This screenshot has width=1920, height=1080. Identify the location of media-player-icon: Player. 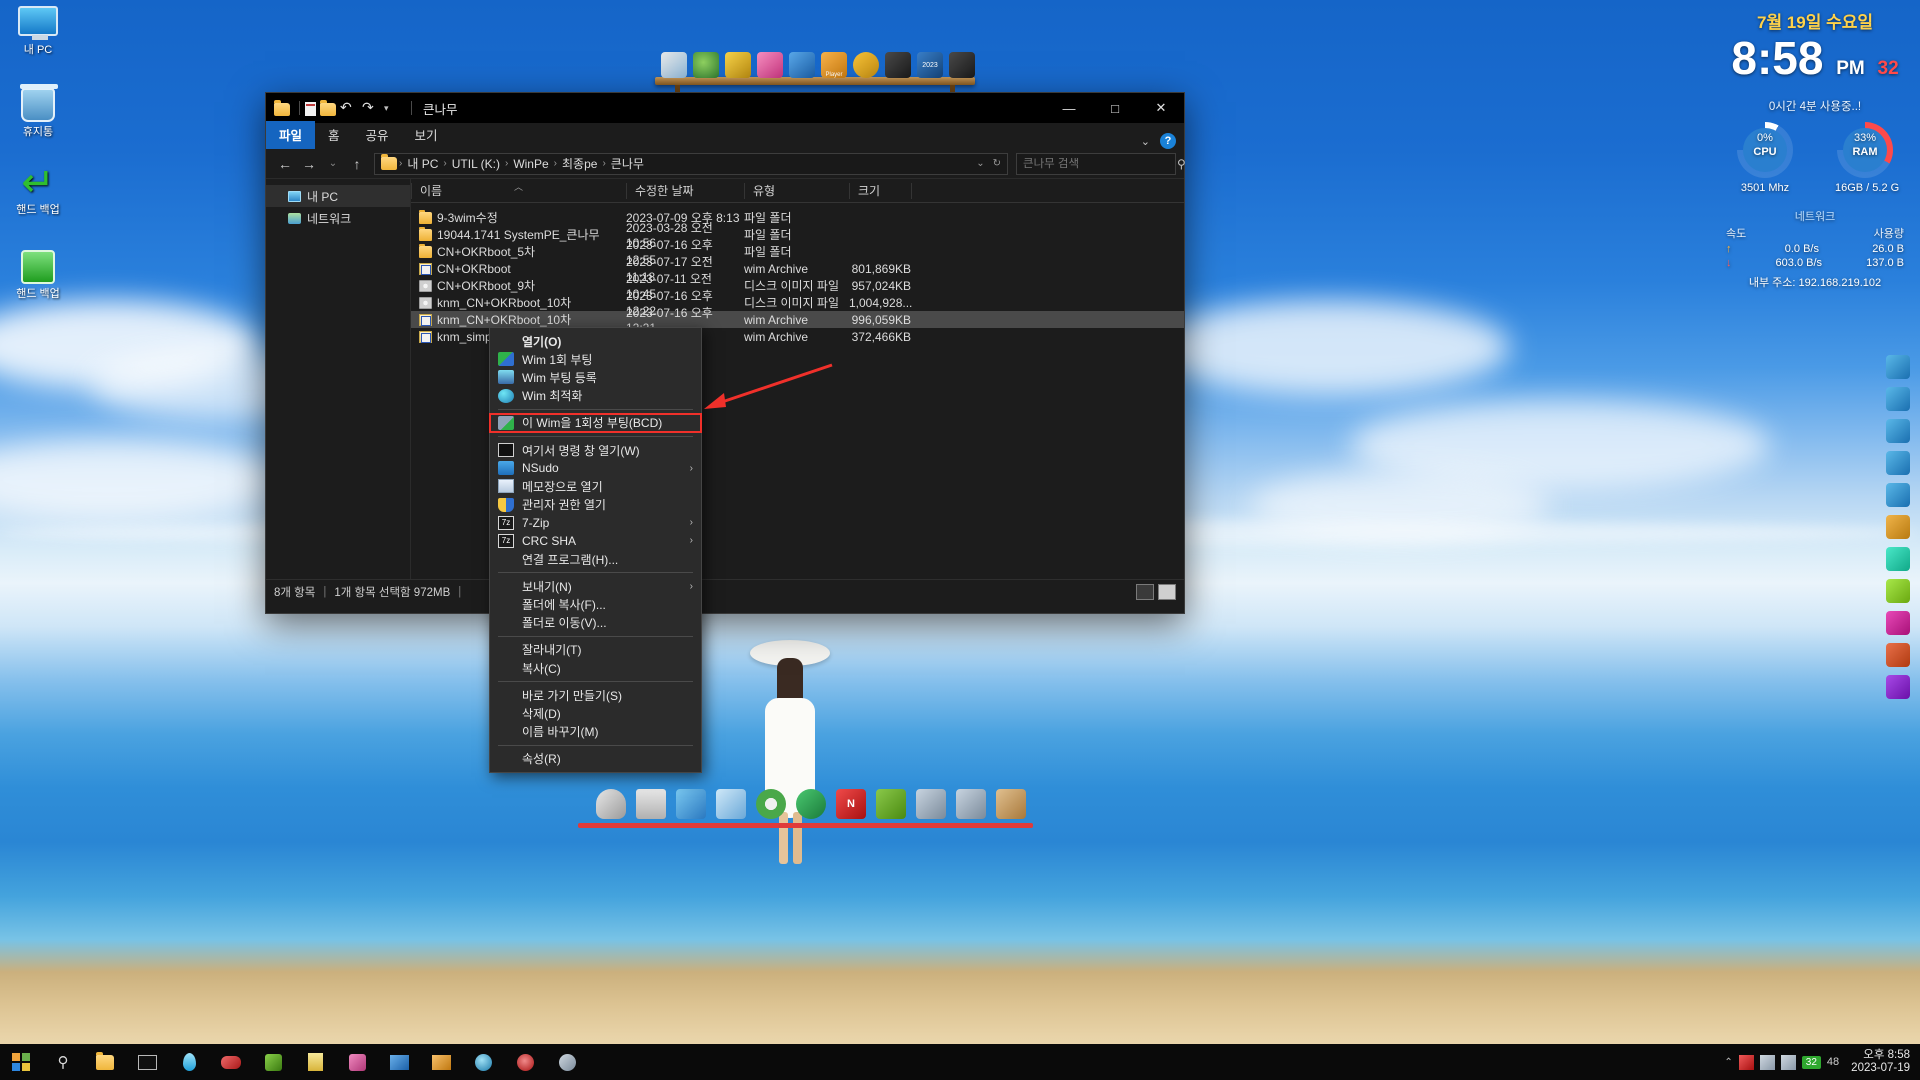
(834, 65).